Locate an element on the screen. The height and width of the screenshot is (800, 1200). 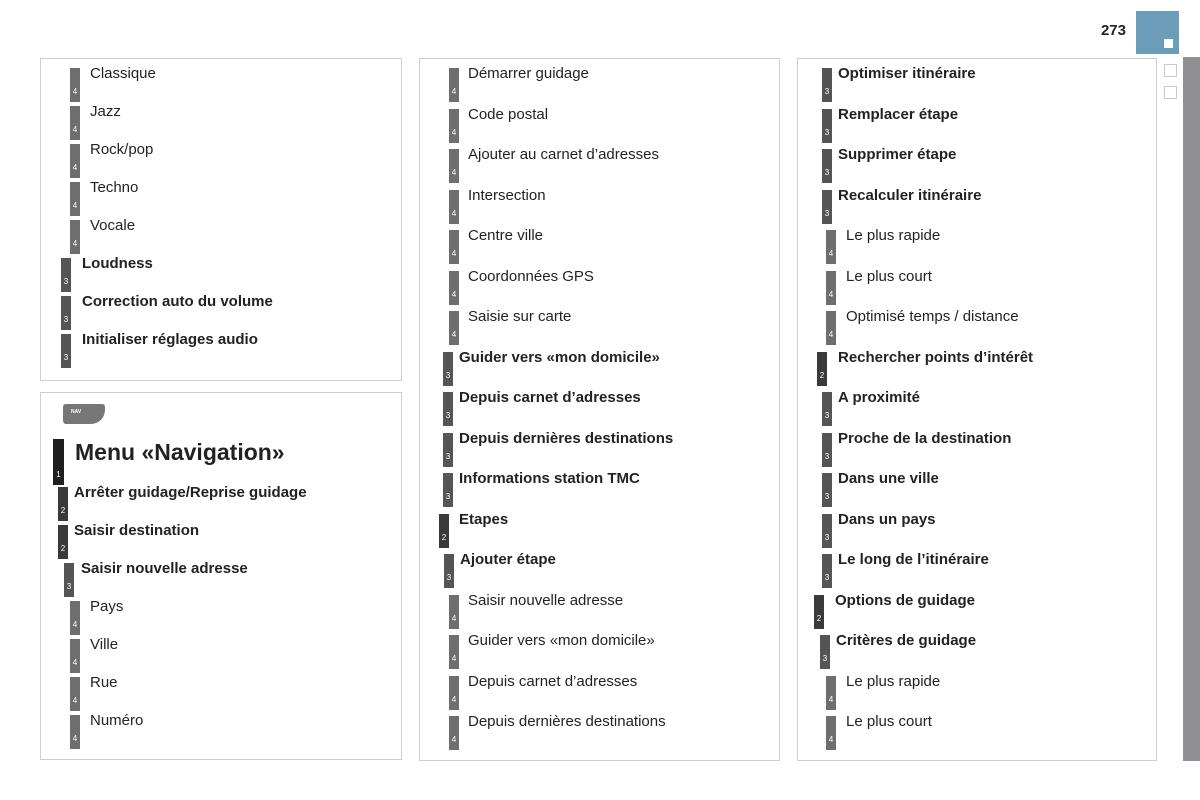
menu-item-label: Remplacer étape is located at coordinates (898, 114).